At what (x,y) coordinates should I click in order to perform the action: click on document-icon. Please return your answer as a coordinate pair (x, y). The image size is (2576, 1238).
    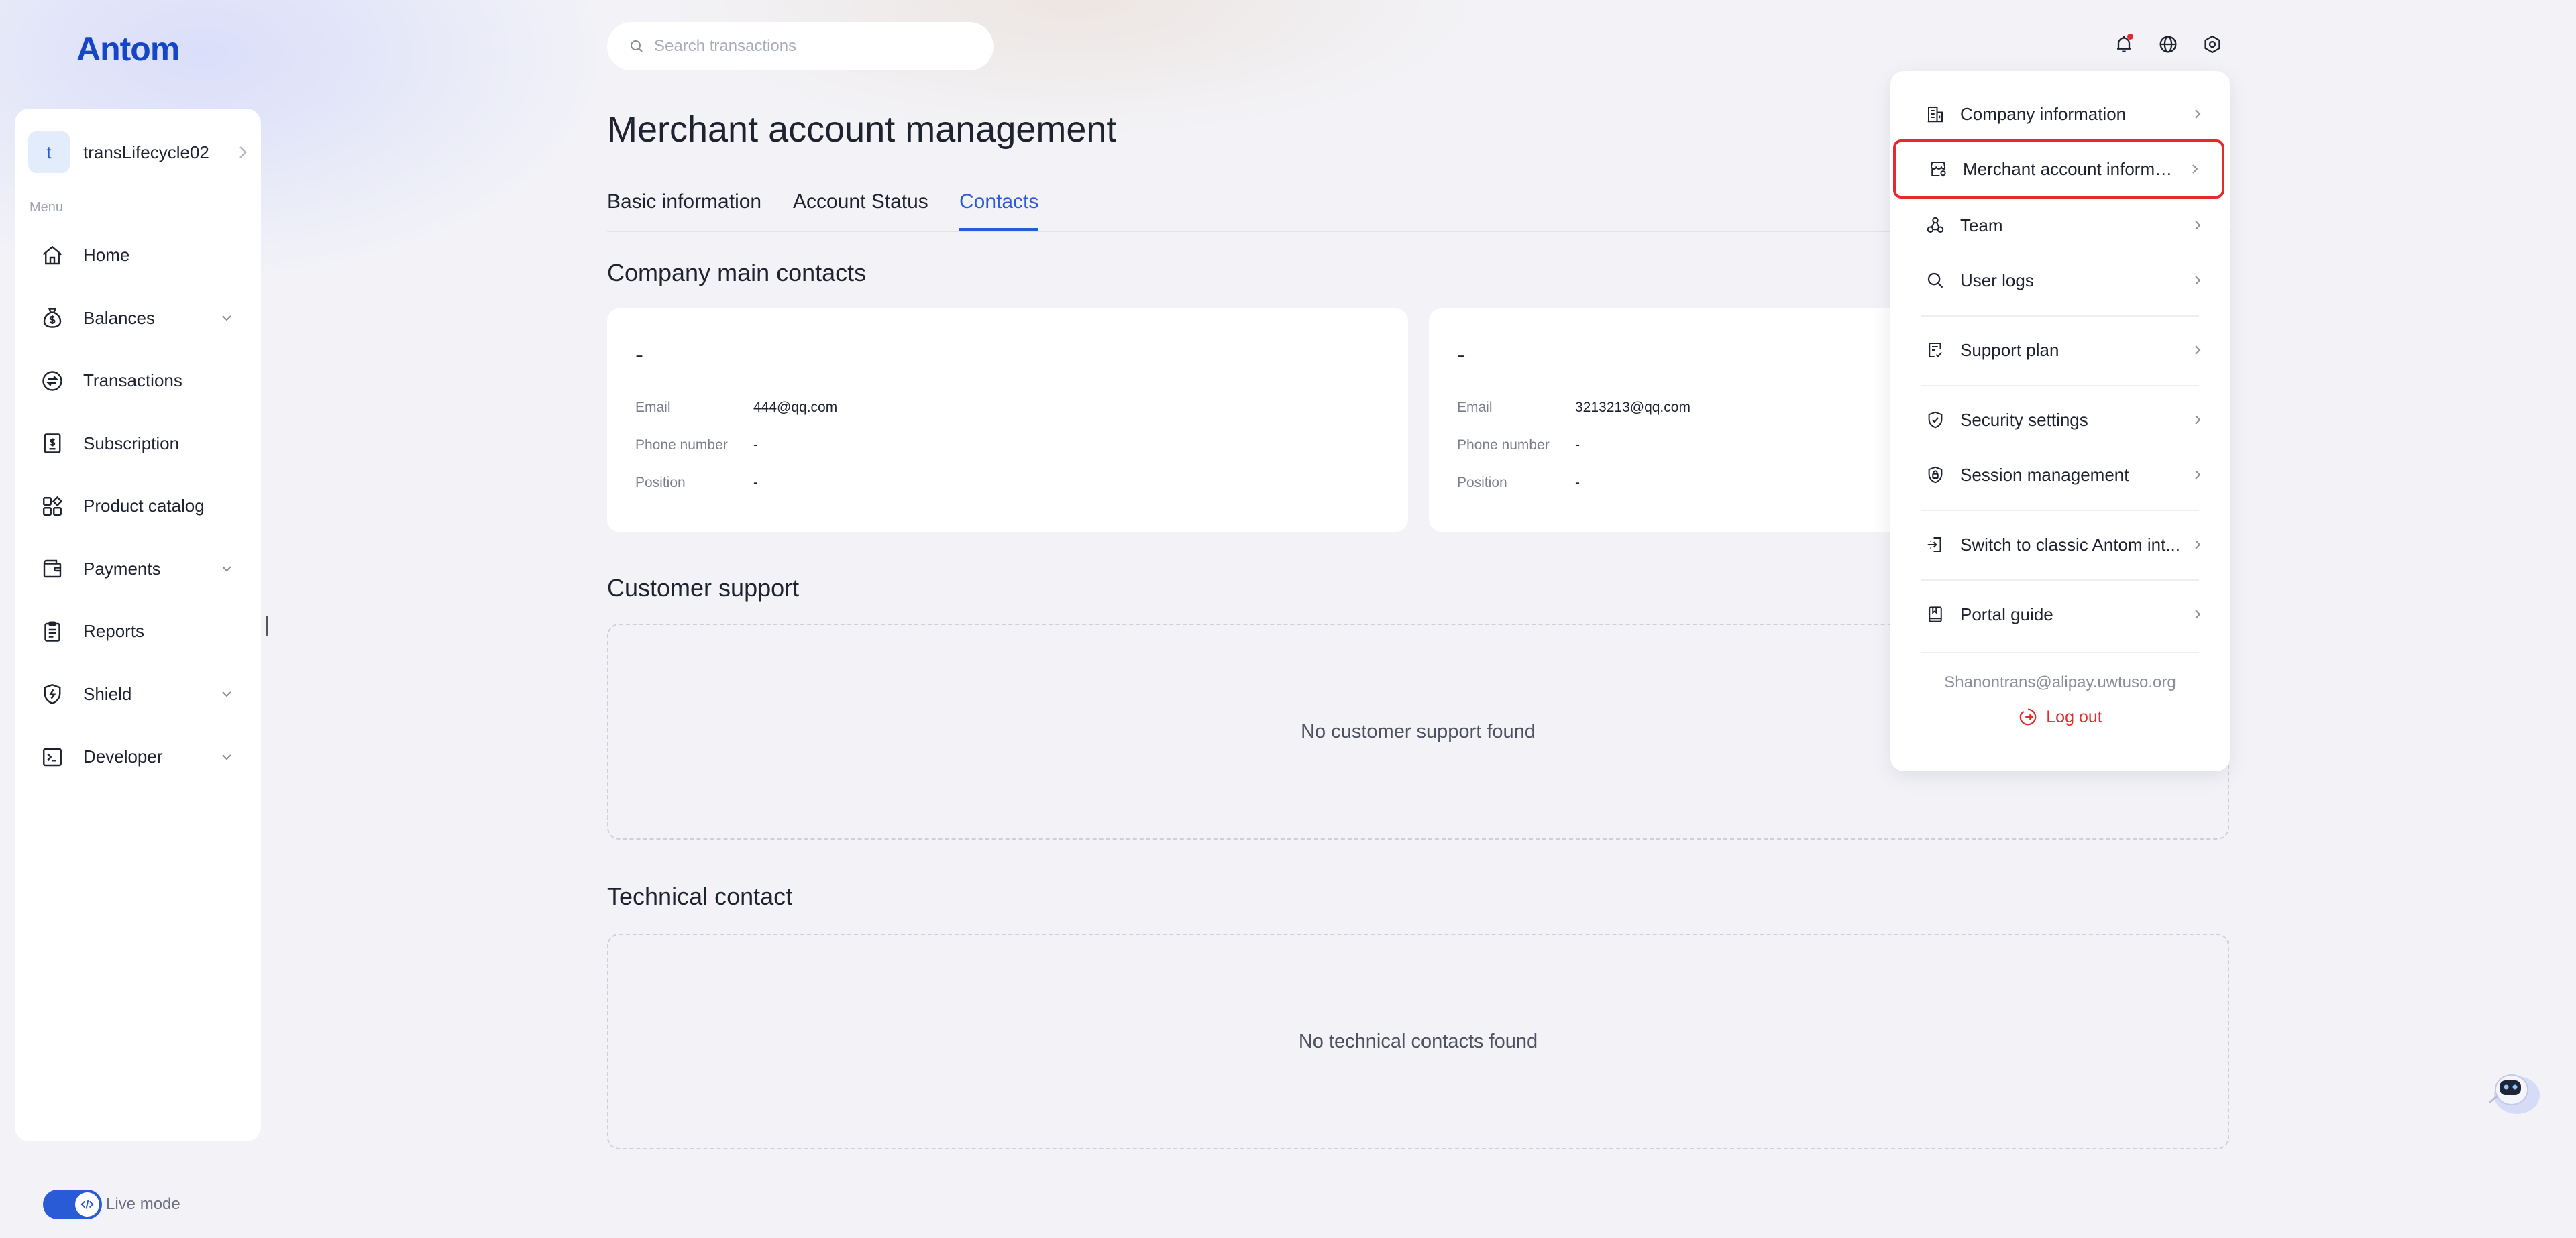
    Looking at the image, I should click on (1935, 350).